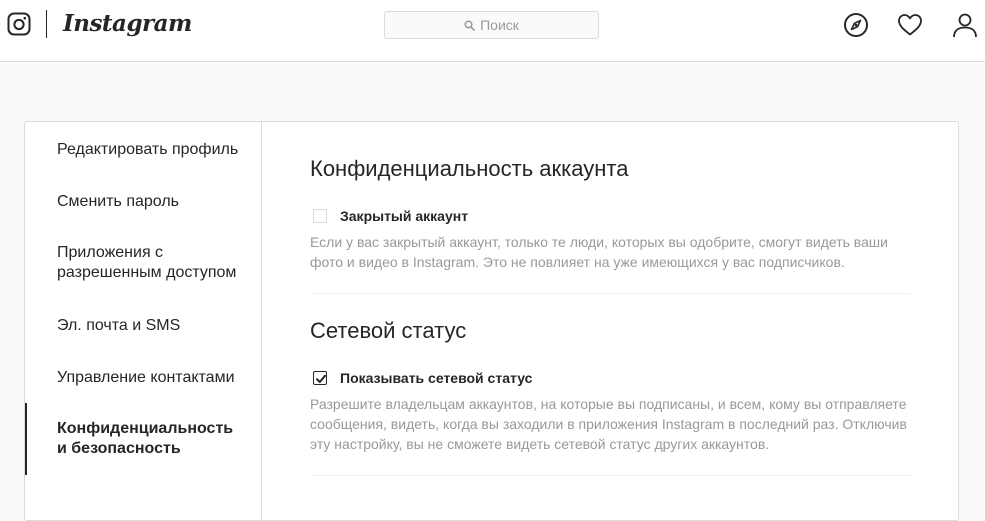 This screenshot has width=985, height=521. I want to click on private-account-toggle: Закрытый аккаунт, so click(390, 216).